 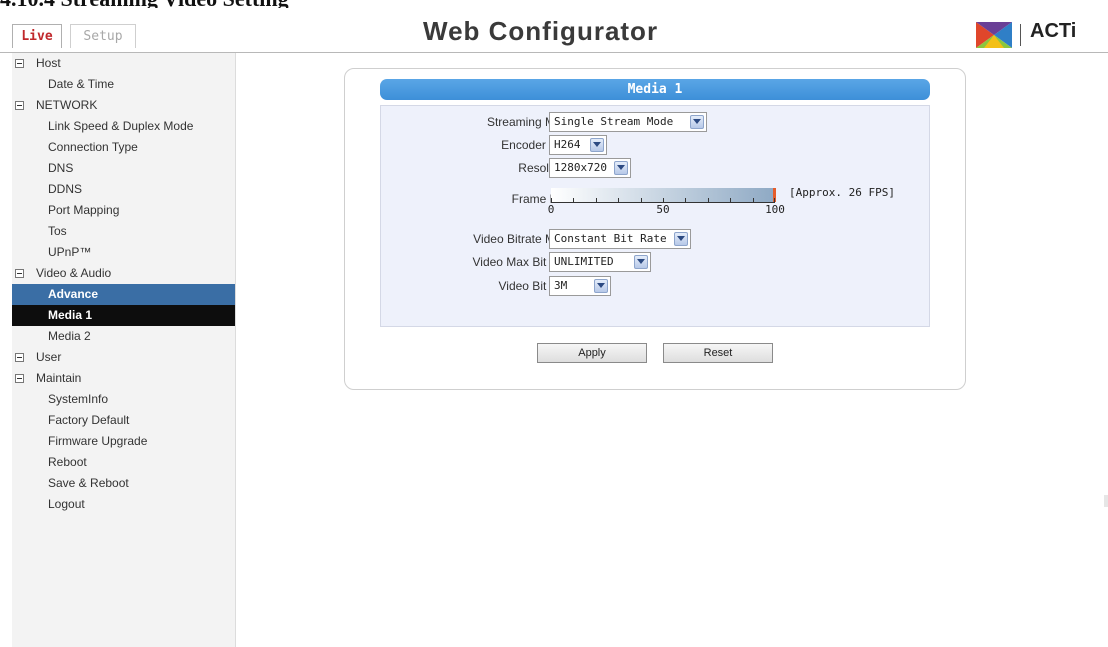 I want to click on app-header: Live Setup Web Configurator ACTi, so click(x=554, y=34).